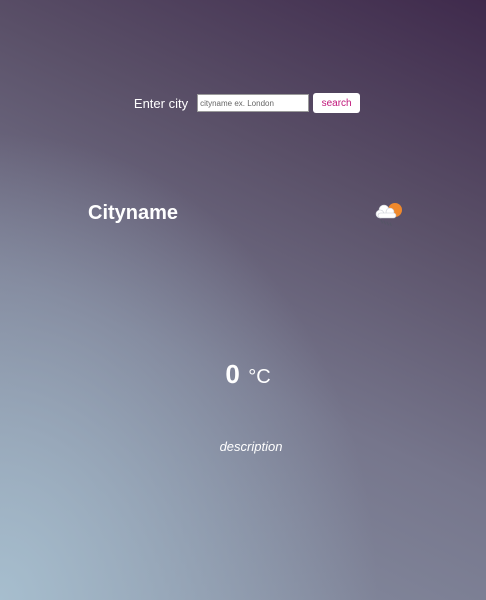 Image resolution: width=486 pixels, height=600 pixels. I want to click on city-name: Cityname, so click(133, 213).